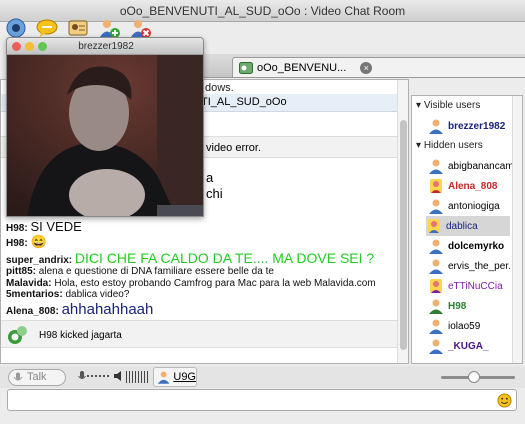 This screenshot has height=424, width=525. I want to click on room-name-text: TI_AL_SUD_oOo, so click(244, 102).